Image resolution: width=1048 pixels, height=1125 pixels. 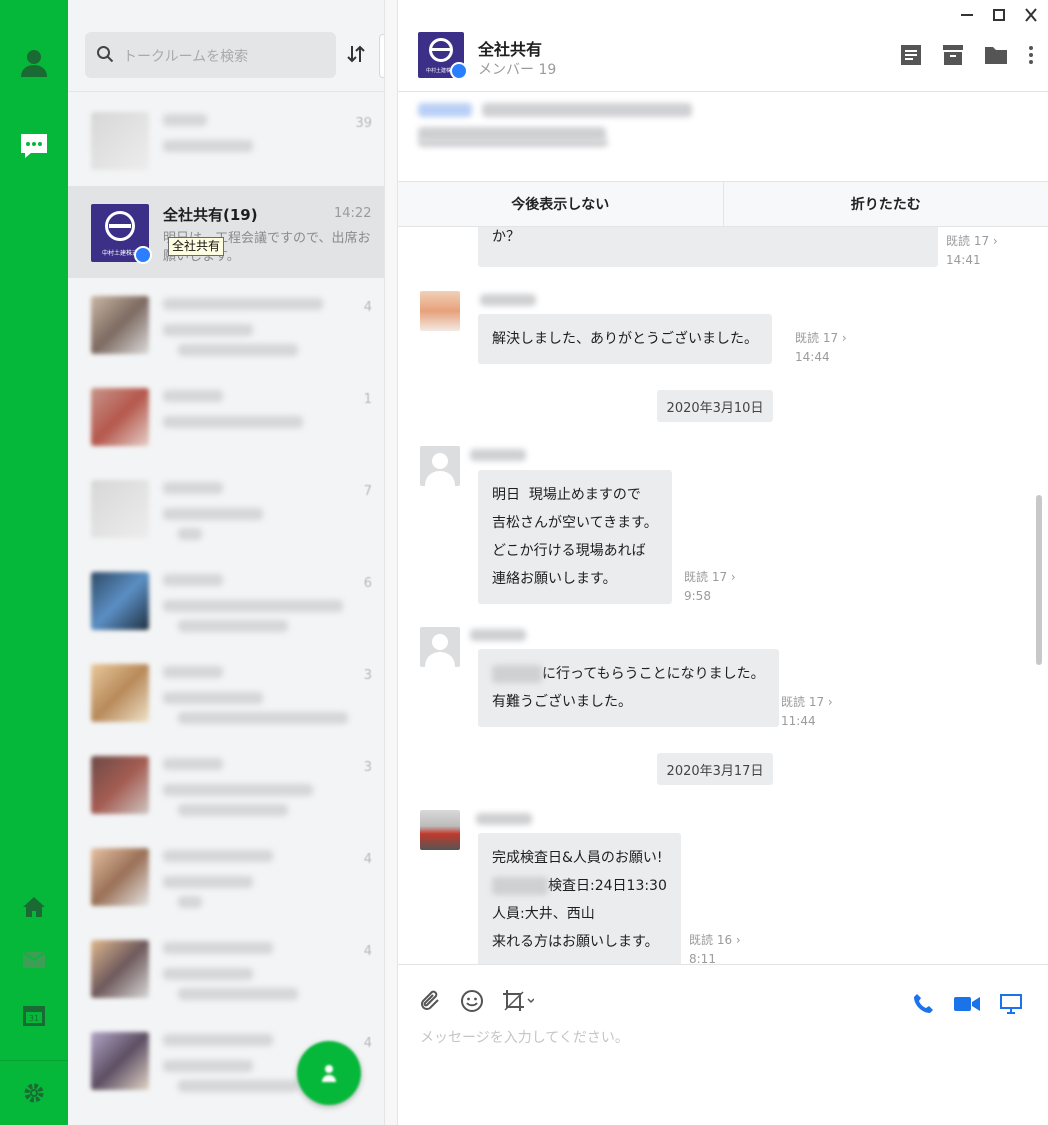 What do you see at coordinates (329, 1073) in the screenshot?
I see `new-chat-fab-button` at bounding box center [329, 1073].